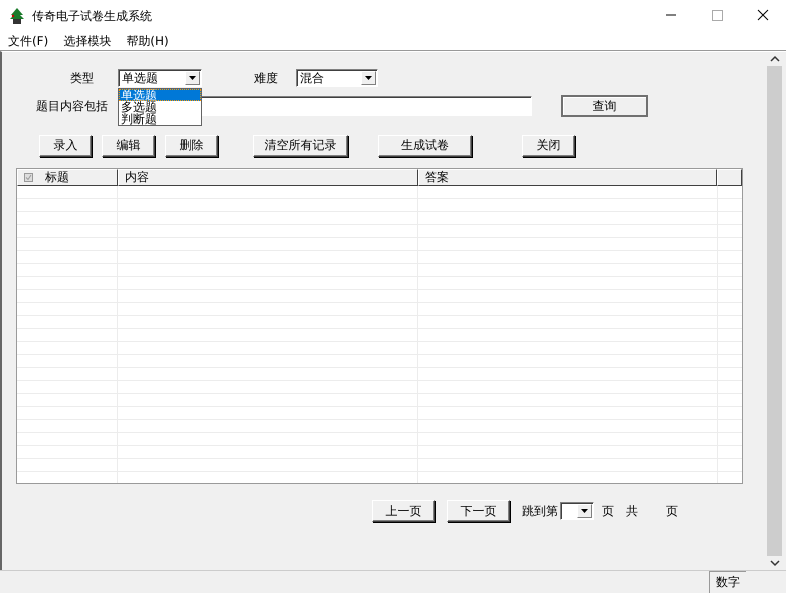  I want to click on field-label: 难度, so click(266, 78).